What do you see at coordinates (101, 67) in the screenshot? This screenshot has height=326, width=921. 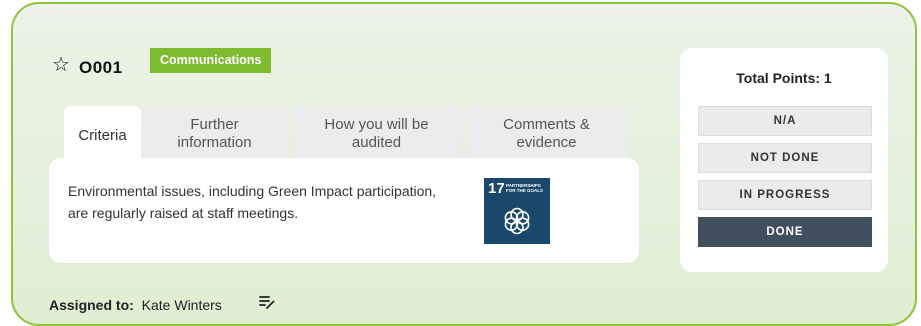 I see `criterion-code: O001` at bounding box center [101, 67].